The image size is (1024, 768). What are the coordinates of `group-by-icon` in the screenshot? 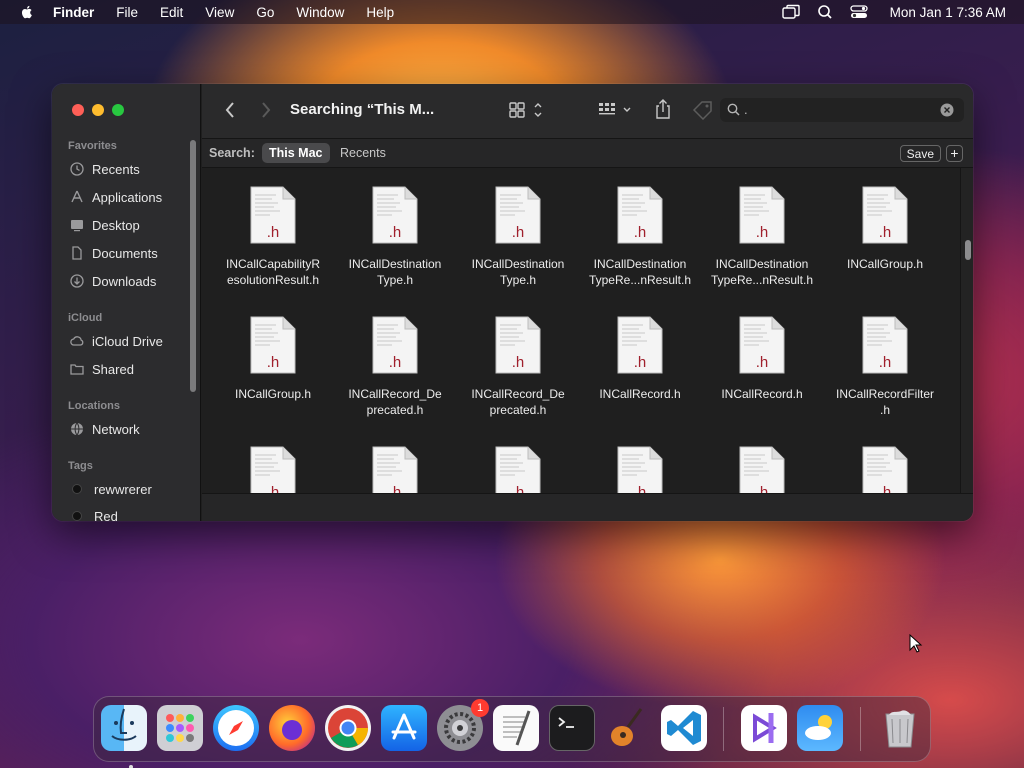 It's located at (616, 110).